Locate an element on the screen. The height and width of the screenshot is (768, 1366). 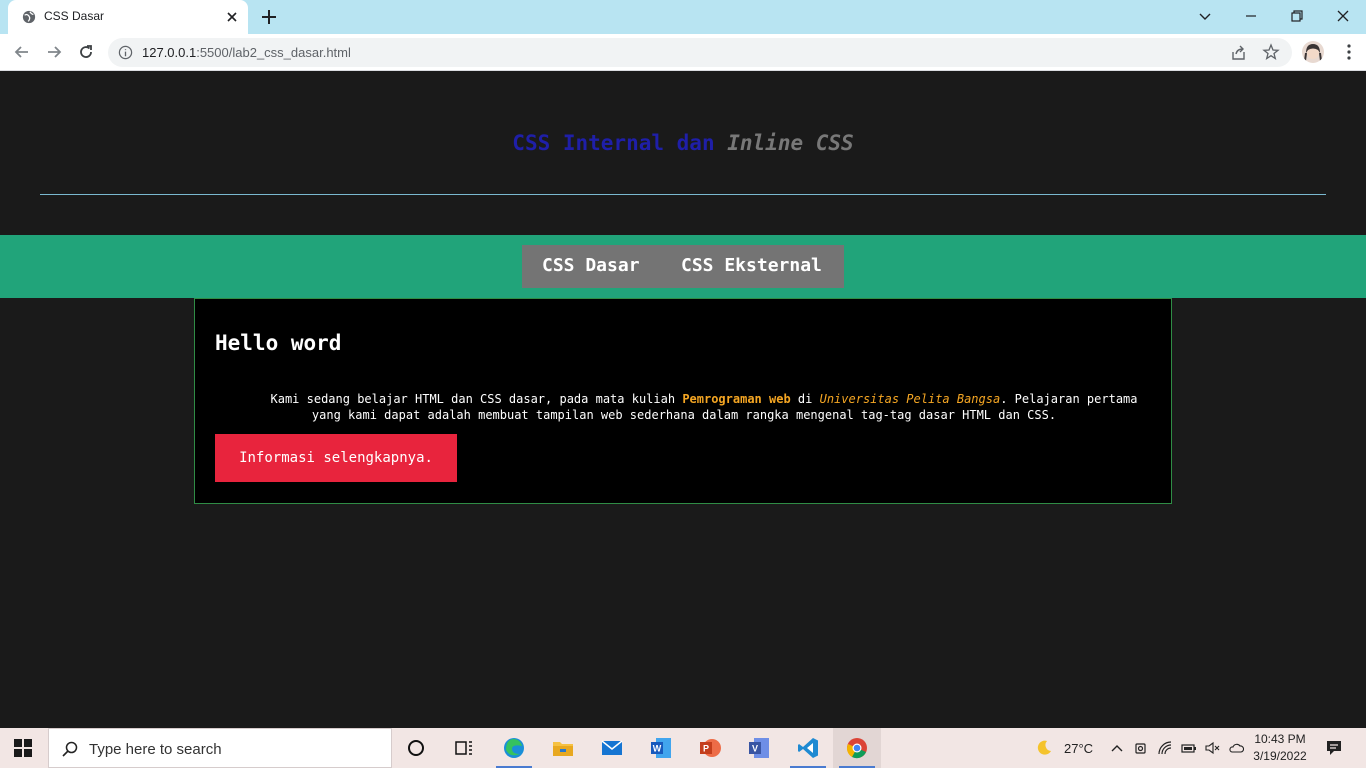
taskbar-vscode is located at coordinates (808, 748).